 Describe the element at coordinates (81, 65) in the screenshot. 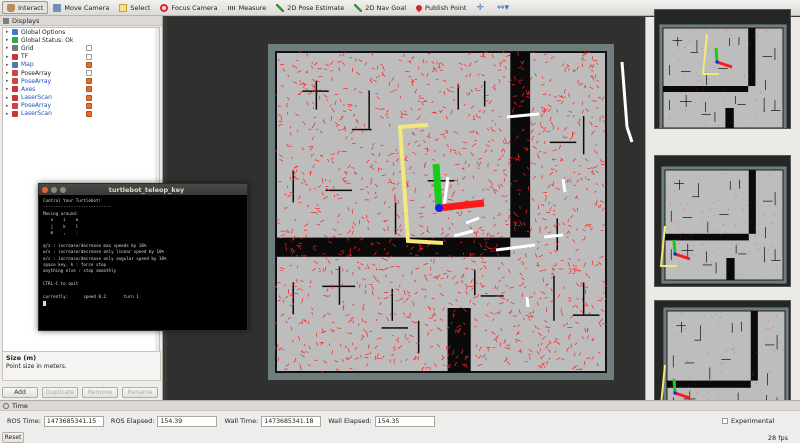

I see `display-item: ▸ Map` at that location.